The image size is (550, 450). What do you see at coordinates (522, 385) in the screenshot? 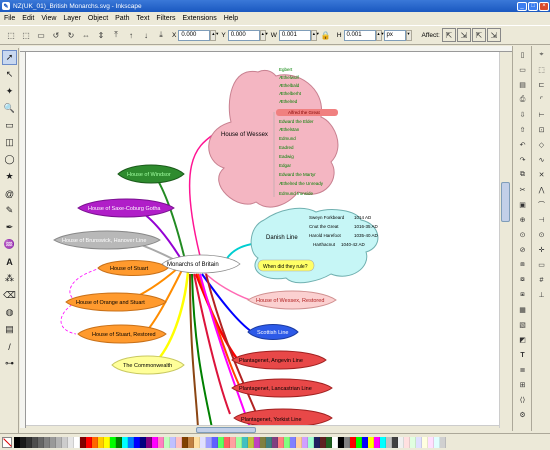
I see `align-icon: ⊞` at bounding box center [522, 385].